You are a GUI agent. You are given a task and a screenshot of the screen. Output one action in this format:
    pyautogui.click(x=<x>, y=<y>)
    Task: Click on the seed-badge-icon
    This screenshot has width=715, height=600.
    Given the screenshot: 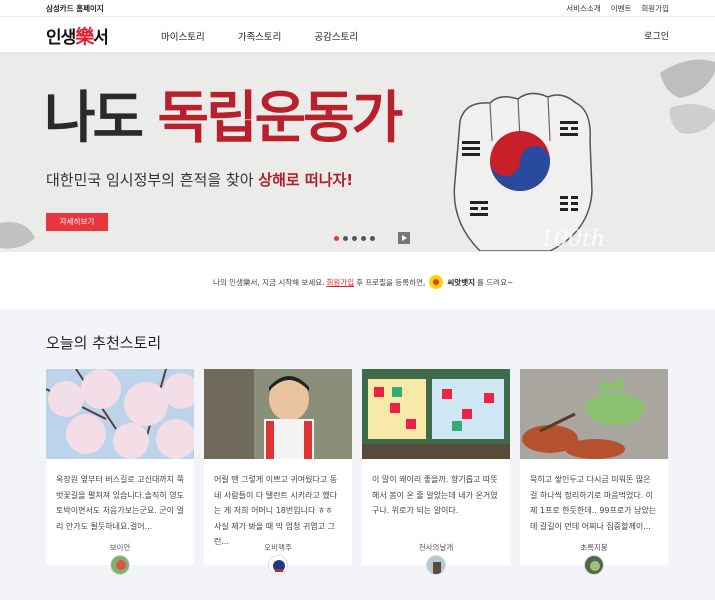 What is the action you would take?
    pyautogui.click(x=436, y=282)
    